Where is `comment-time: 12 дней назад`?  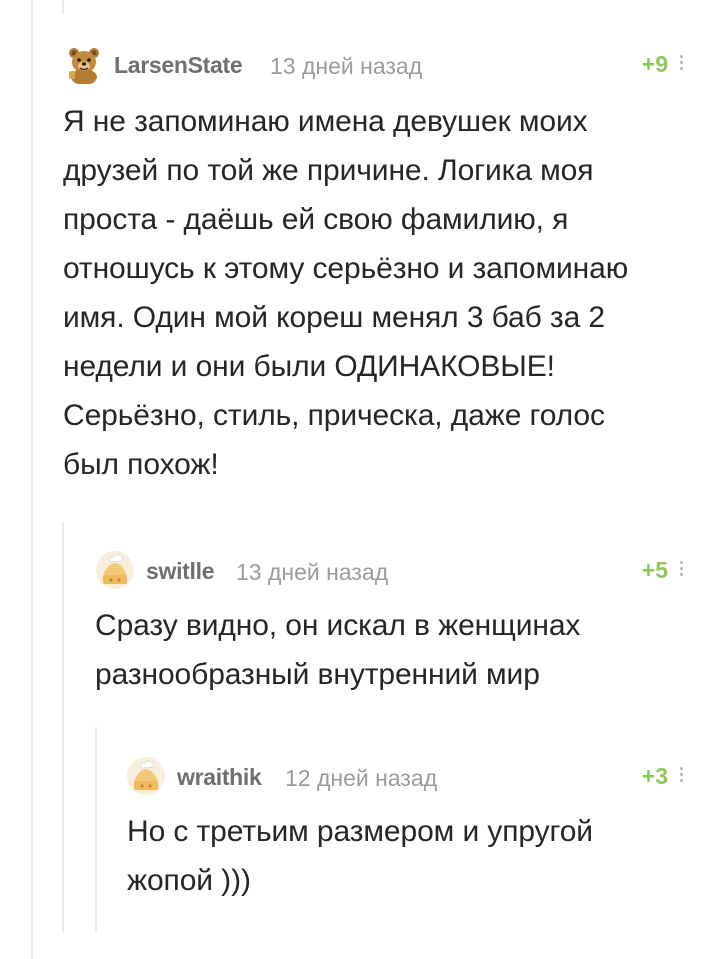
comment-time: 12 дней назад is located at coordinates (361, 778).